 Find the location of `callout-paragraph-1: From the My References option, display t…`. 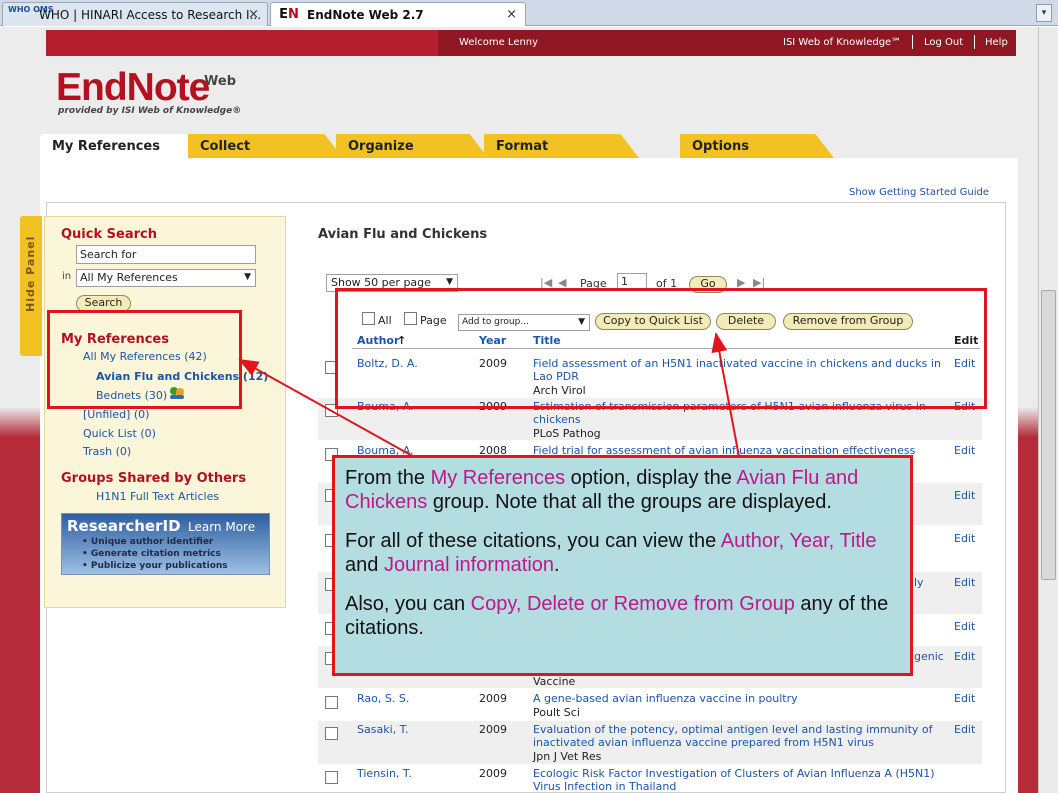

callout-paragraph-1: From the My References option, display t… is located at coordinates (602, 490).